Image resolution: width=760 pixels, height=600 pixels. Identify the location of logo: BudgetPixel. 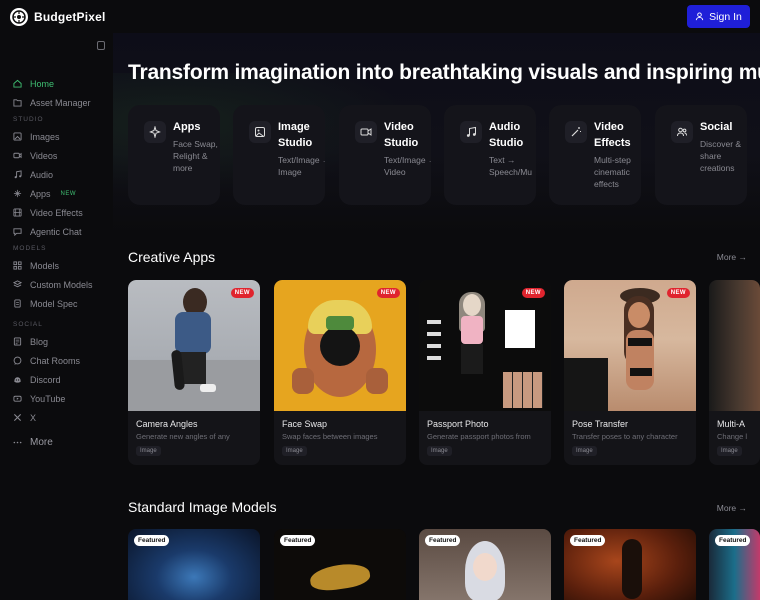
(58, 16).